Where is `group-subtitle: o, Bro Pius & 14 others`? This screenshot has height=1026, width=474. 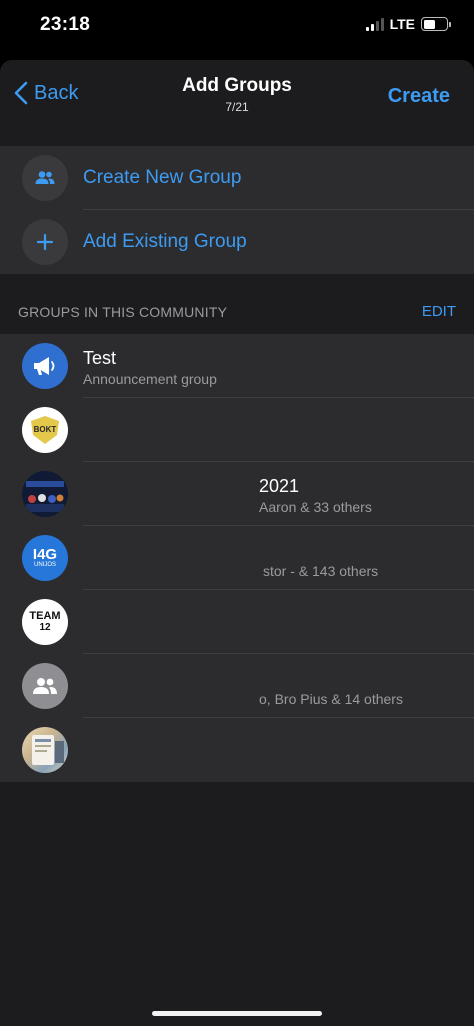
group-subtitle: o, Bro Pius & 14 others is located at coordinates (331, 699).